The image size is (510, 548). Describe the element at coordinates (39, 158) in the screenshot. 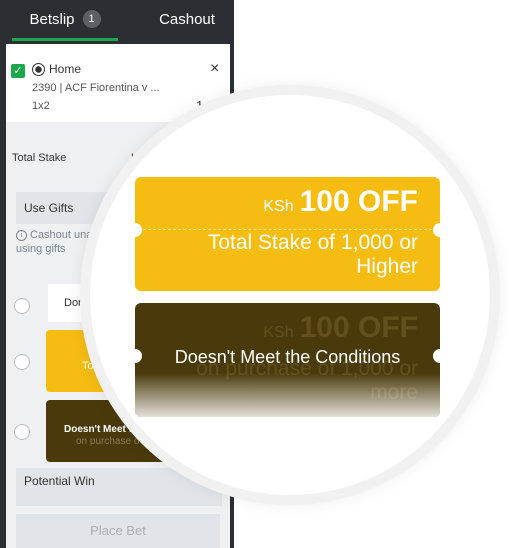

I see `total-stake-label: Total Stake` at that location.